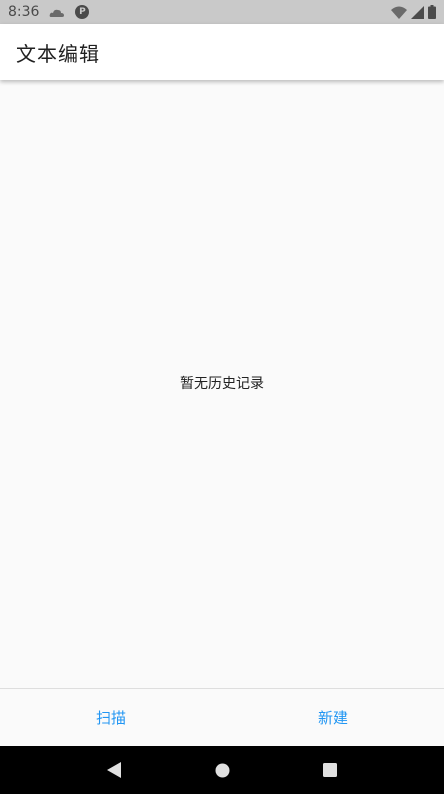 Image resolution: width=444 pixels, height=794 pixels. I want to click on status-right, so click(413, 12).